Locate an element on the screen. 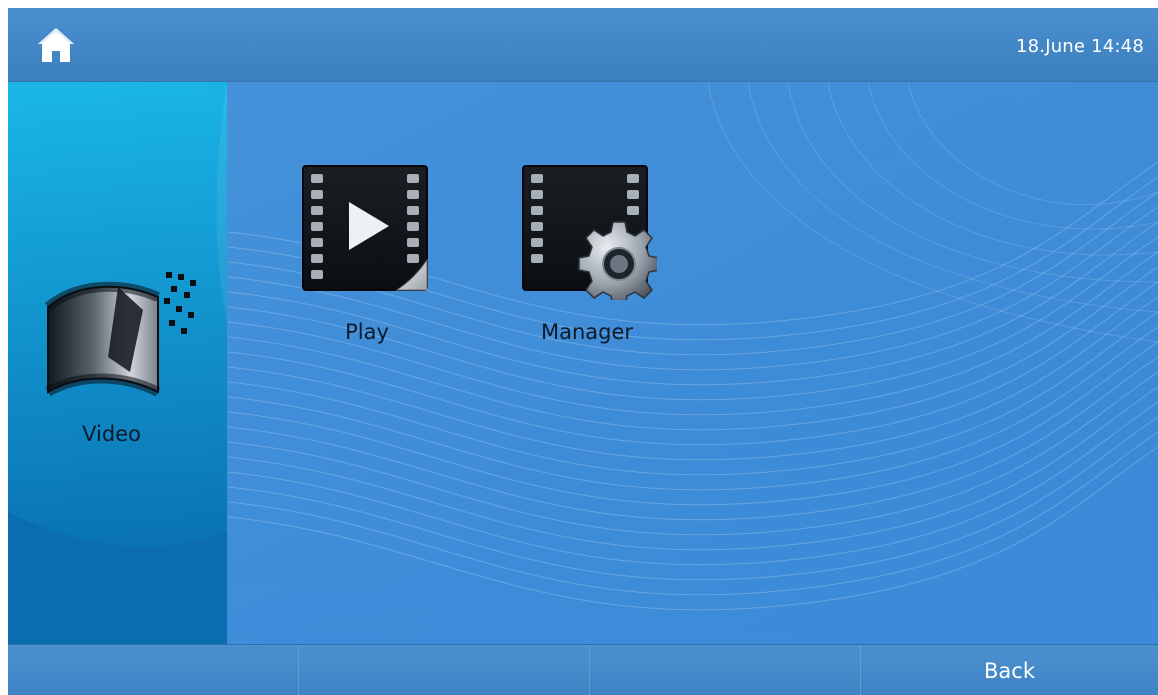 The height and width of the screenshot is (695, 1158). film-reel-icon is located at coordinates (120, 334).